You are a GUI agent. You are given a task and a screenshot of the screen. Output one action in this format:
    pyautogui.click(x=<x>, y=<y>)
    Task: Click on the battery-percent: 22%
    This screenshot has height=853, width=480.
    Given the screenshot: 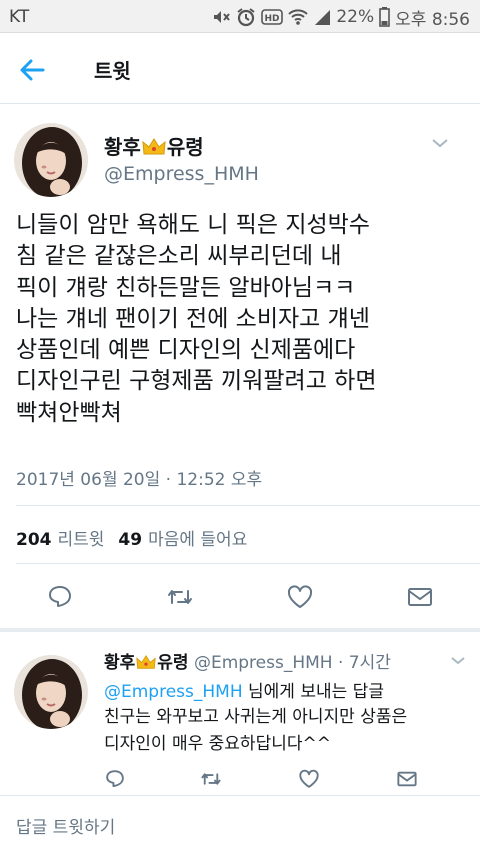 What is the action you would take?
    pyautogui.click(x=355, y=17)
    